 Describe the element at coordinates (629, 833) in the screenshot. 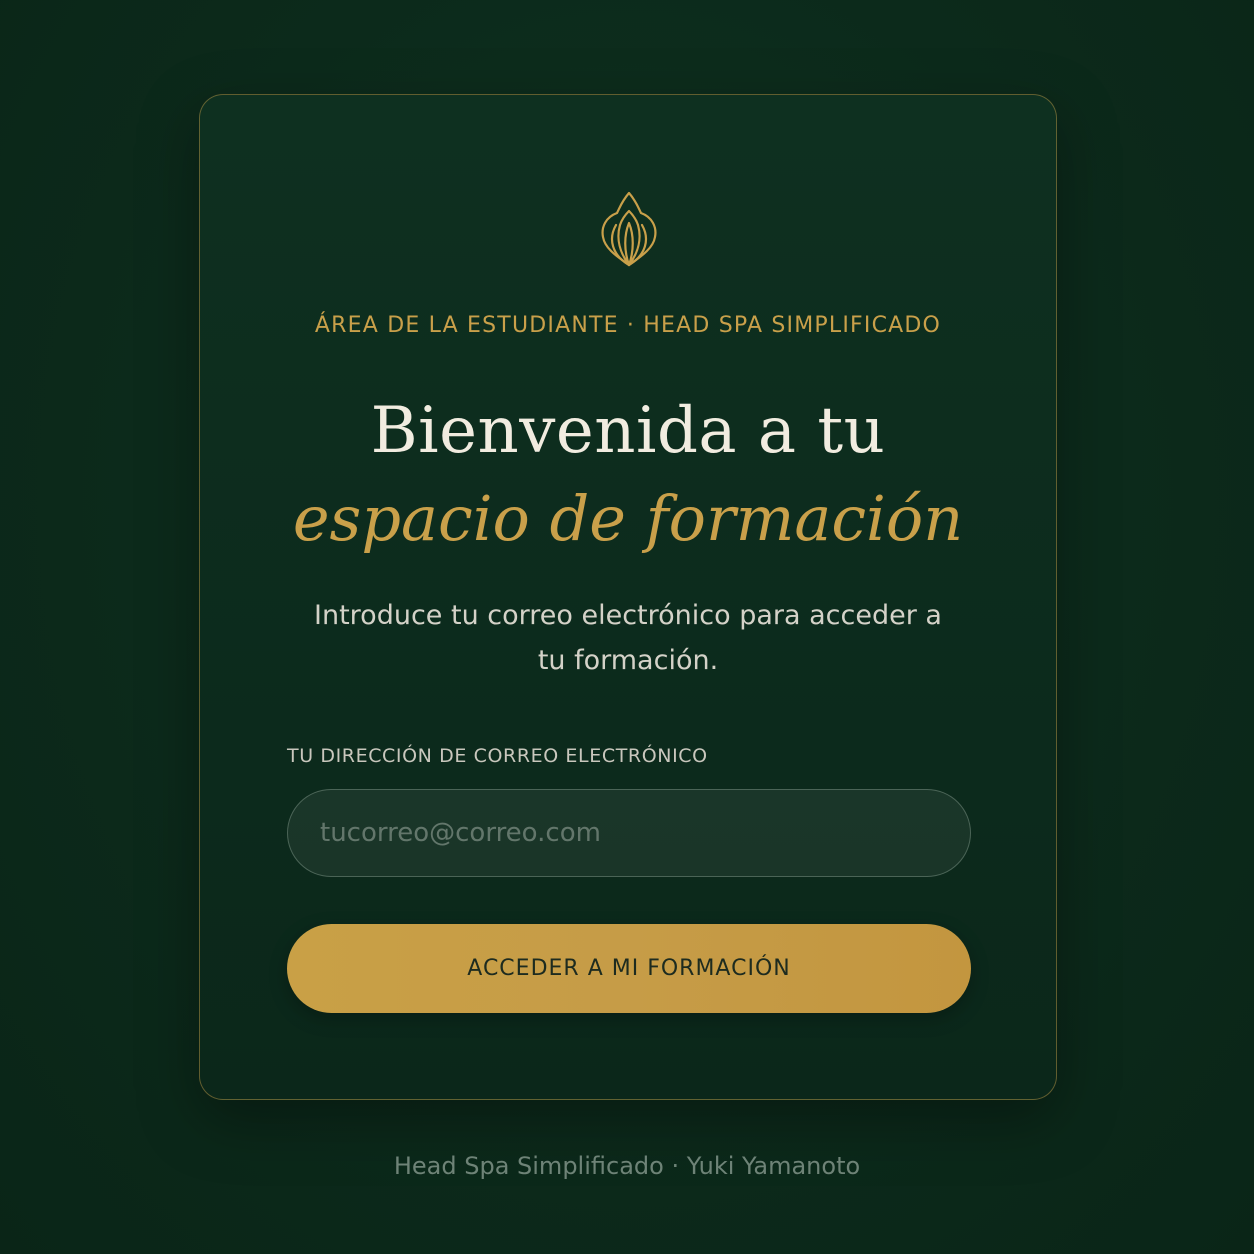

I see `email-field` at that location.